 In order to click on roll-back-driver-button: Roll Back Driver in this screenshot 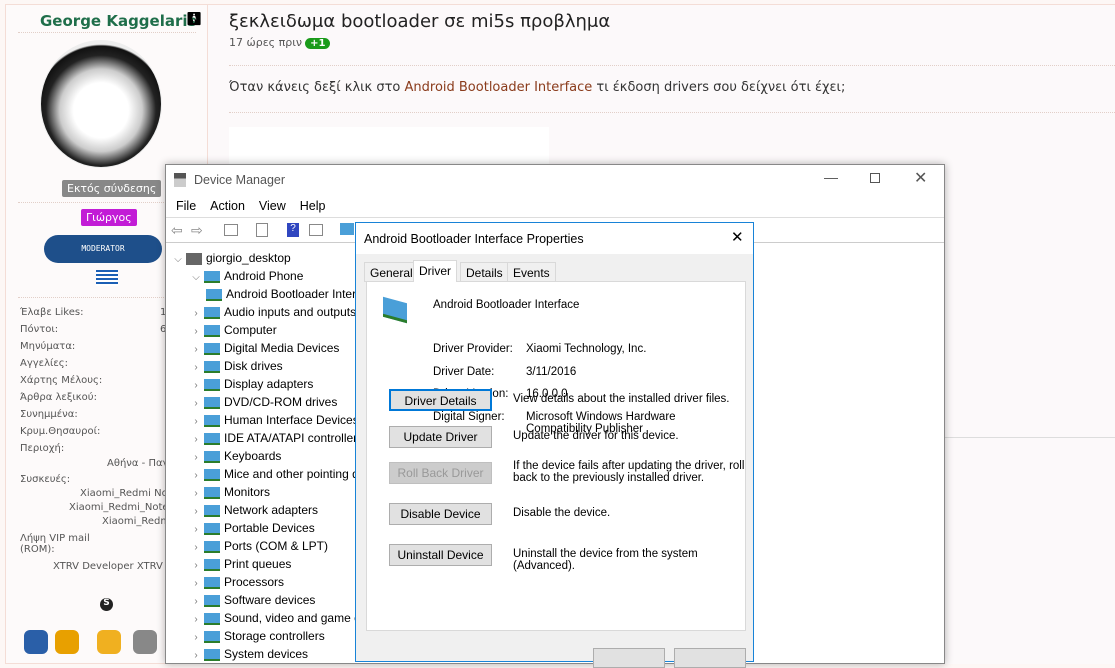, I will do `click(440, 473)`.